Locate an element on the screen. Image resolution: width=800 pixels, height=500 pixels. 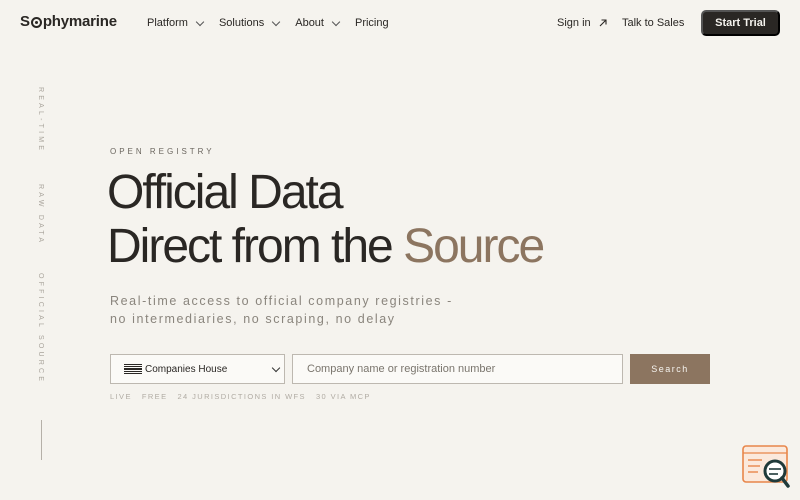
brand-logo: Sphymarine is located at coordinates (68, 21).